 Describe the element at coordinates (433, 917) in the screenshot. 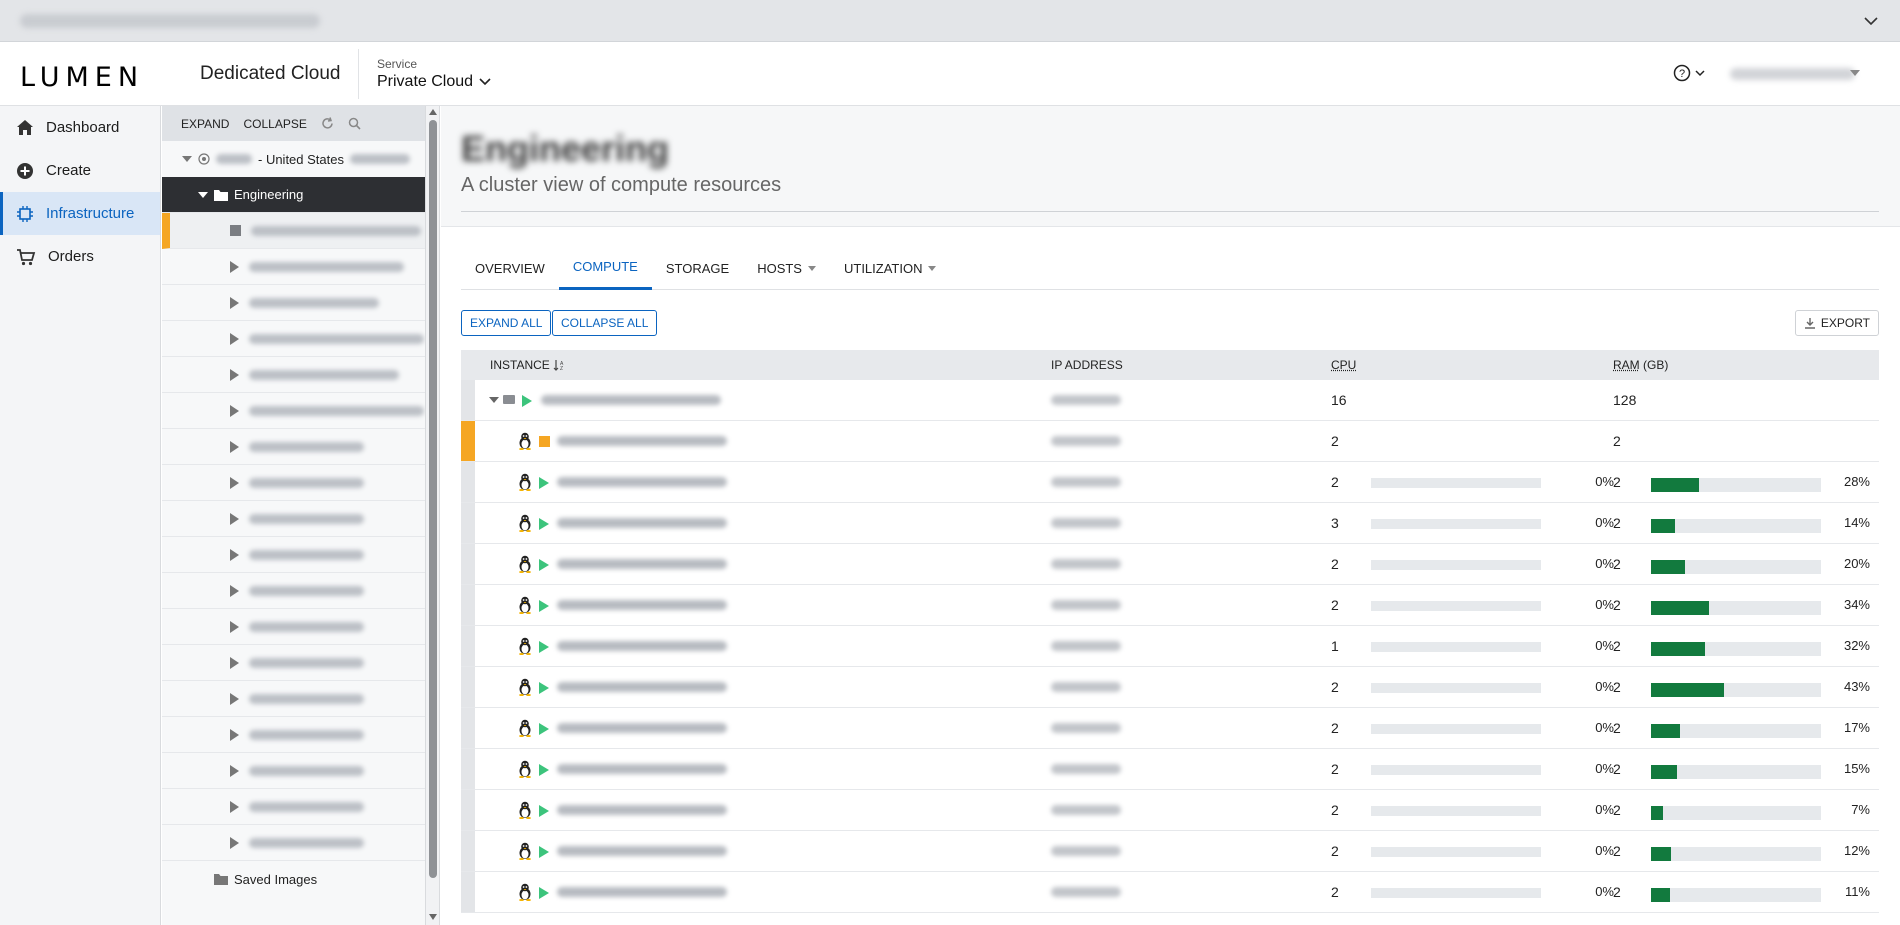

I see `scroll-down-icon` at that location.